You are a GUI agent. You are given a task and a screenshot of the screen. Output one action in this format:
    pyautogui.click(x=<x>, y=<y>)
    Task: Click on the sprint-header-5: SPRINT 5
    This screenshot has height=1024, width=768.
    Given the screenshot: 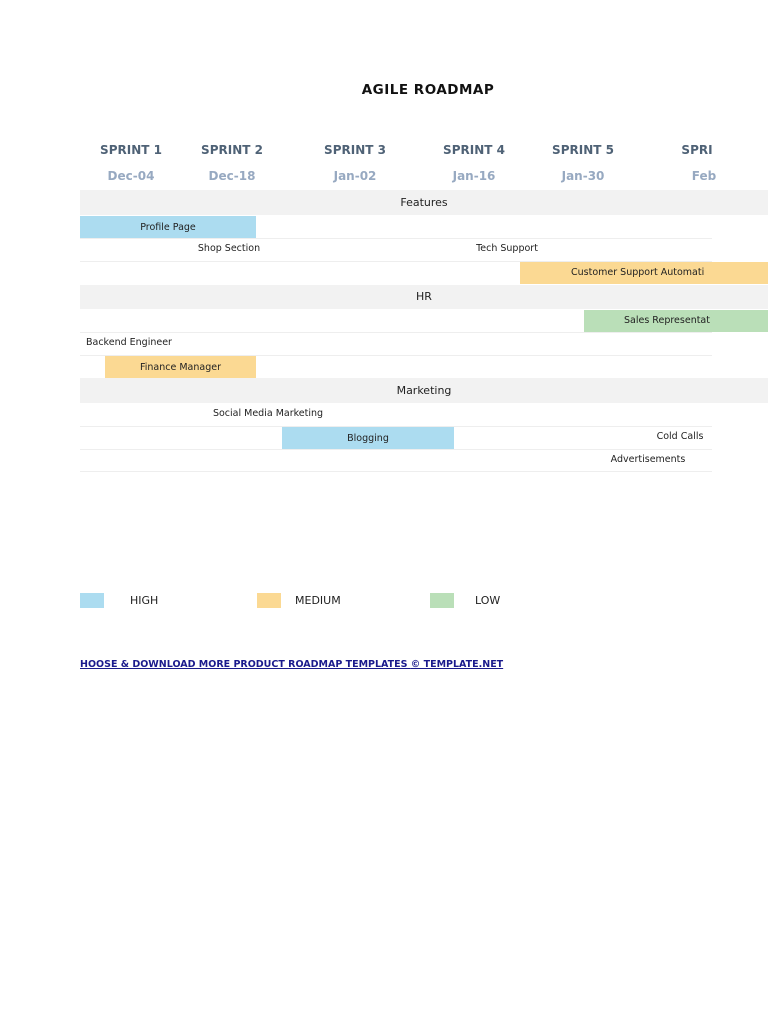 What is the action you would take?
    pyautogui.click(x=583, y=150)
    